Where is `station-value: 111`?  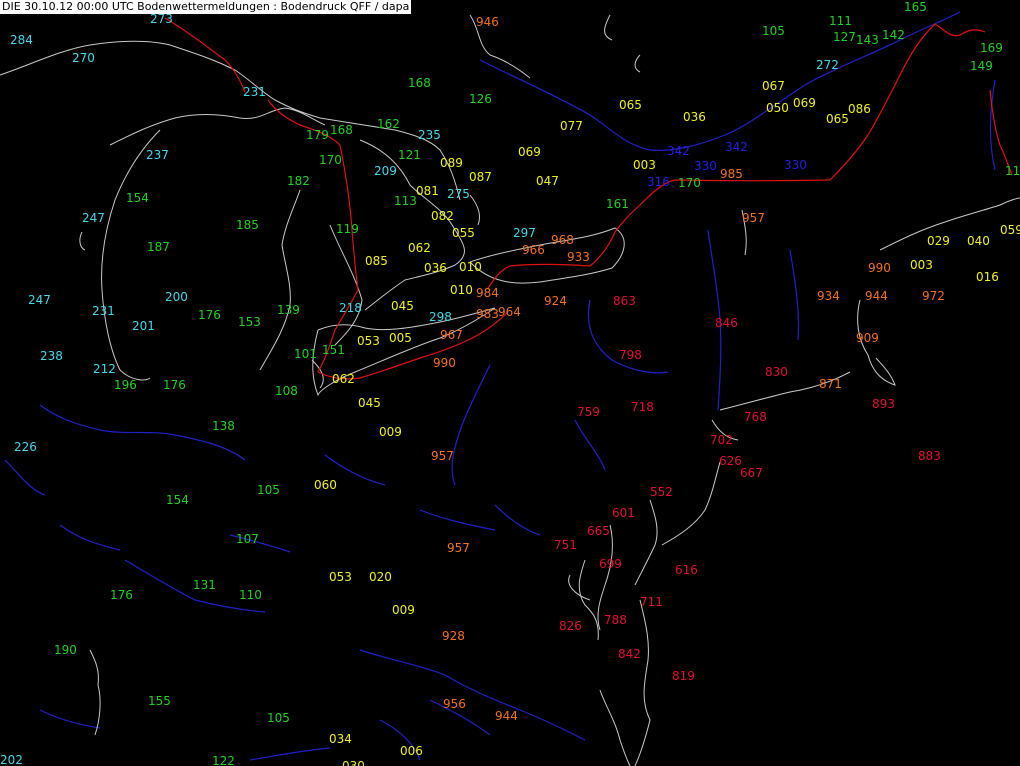
station-value: 111 is located at coordinates (840, 21).